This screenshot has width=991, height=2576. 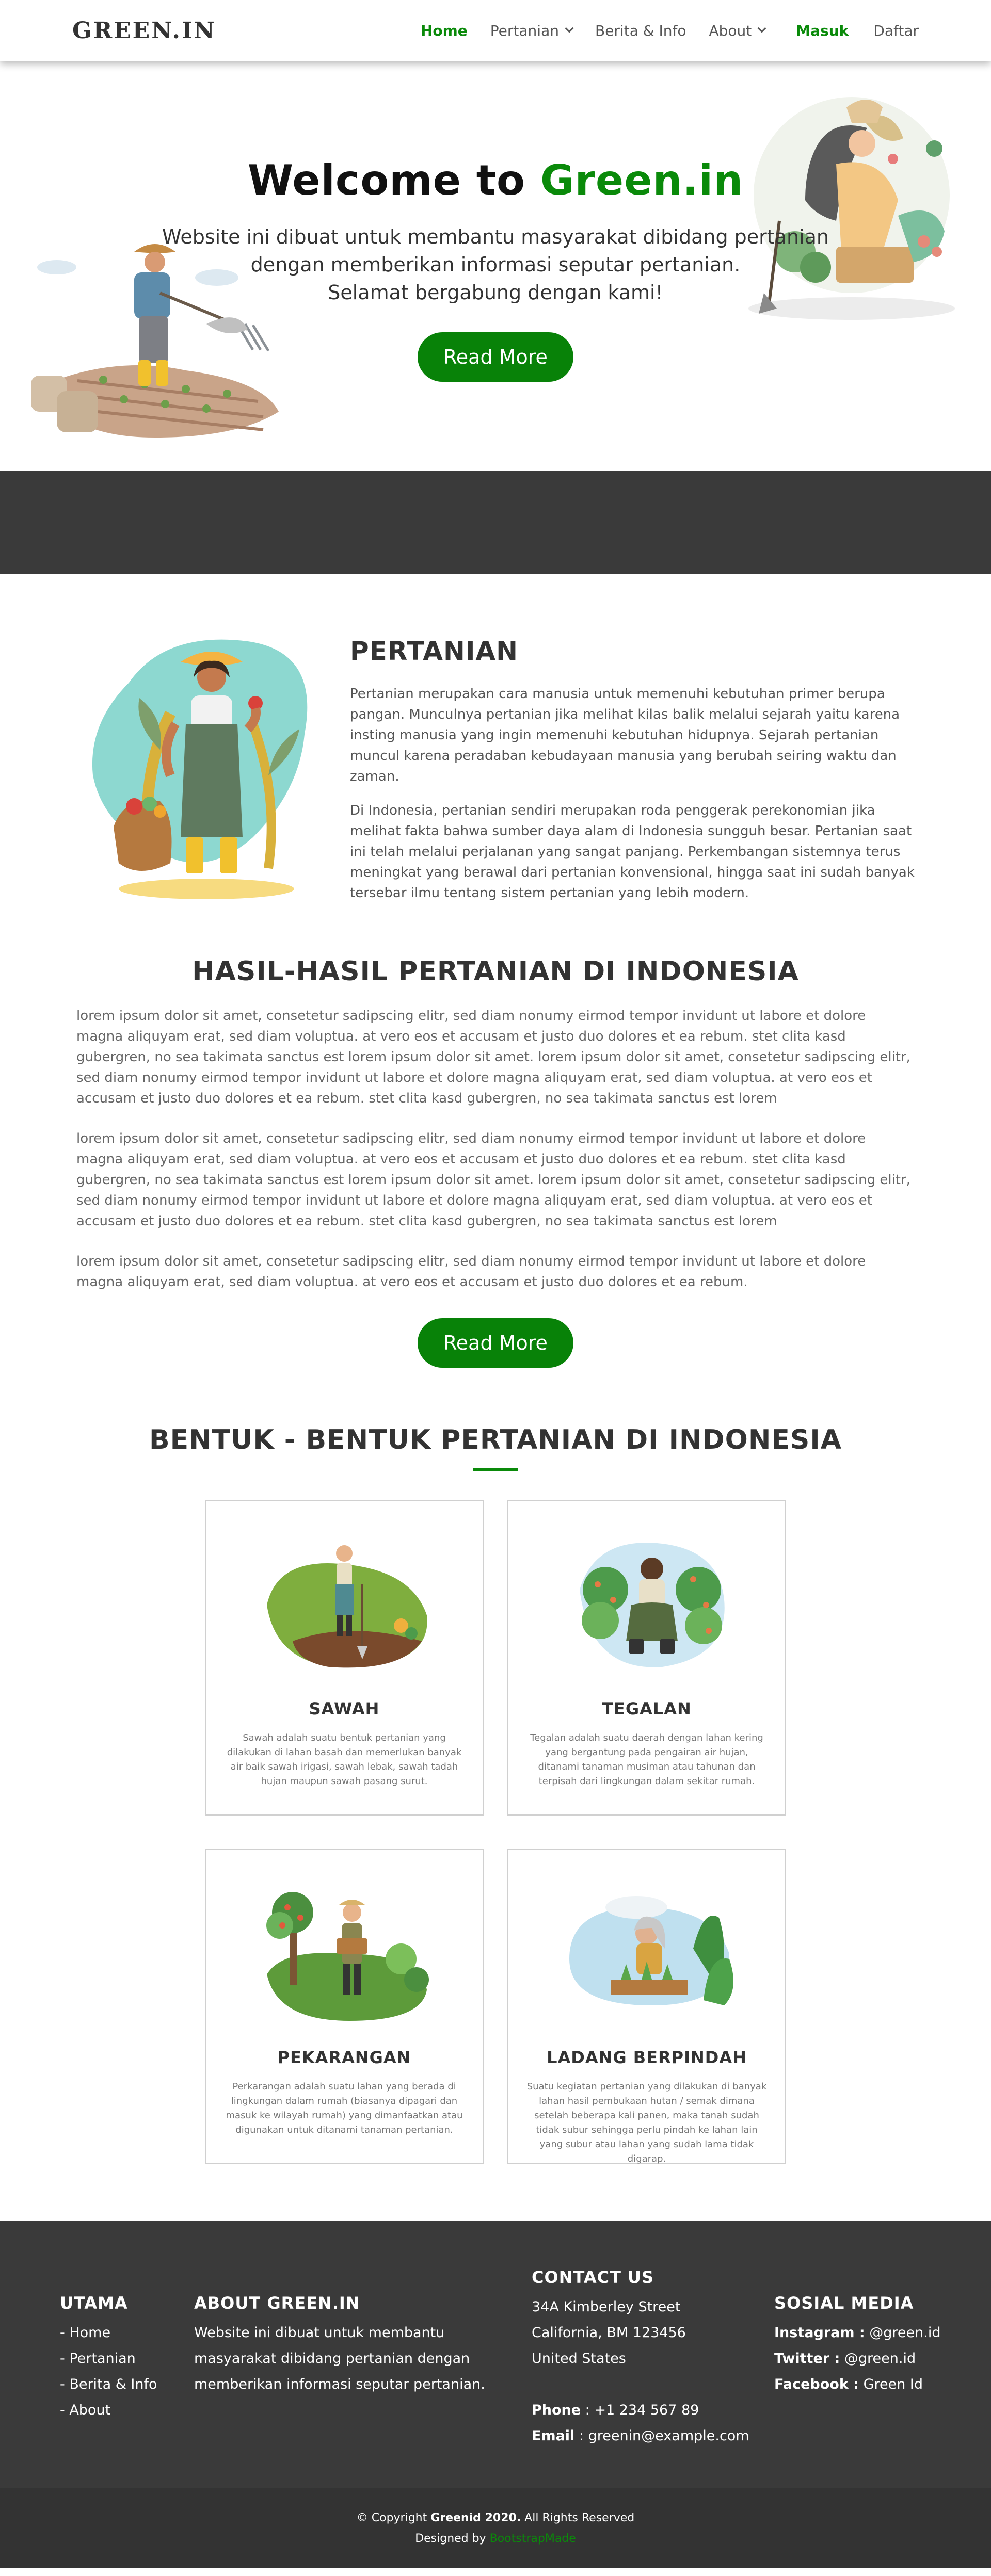 I want to click on footer-phone-value: : +1 234 567 89, so click(x=640, y=2410).